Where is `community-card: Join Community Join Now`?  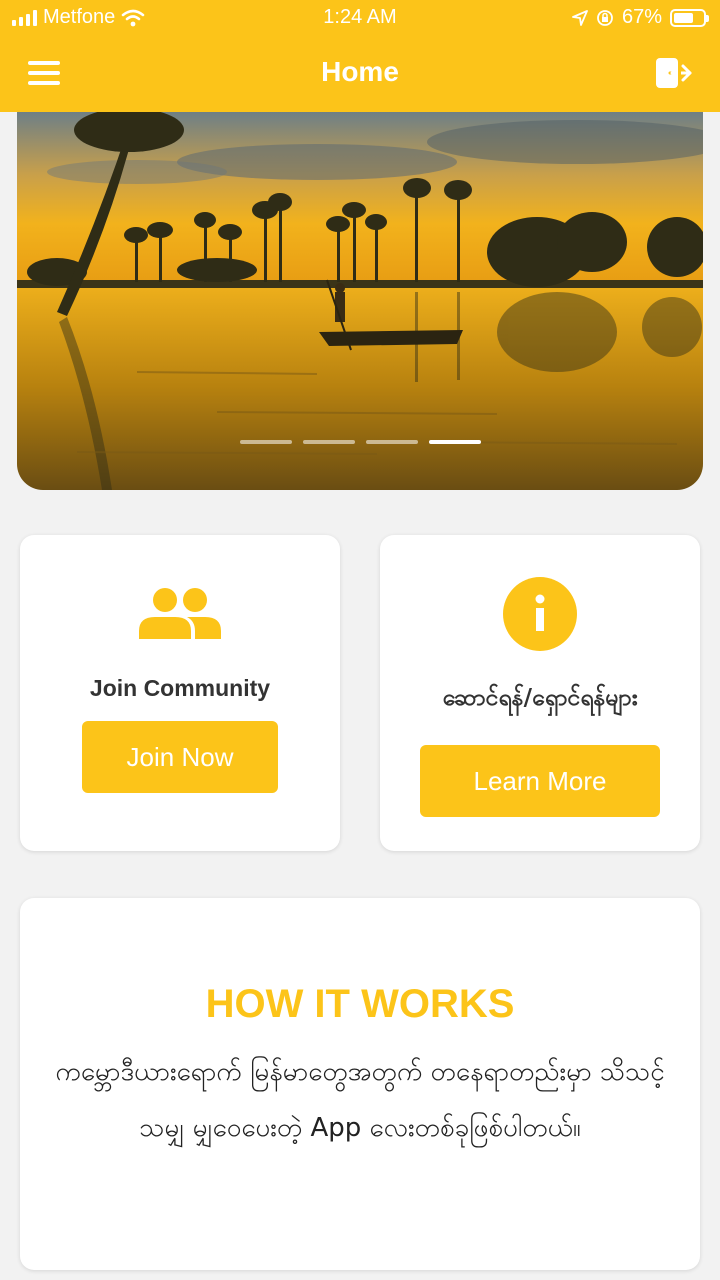 community-card: Join Community Join Now is located at coordinates (180, 693).